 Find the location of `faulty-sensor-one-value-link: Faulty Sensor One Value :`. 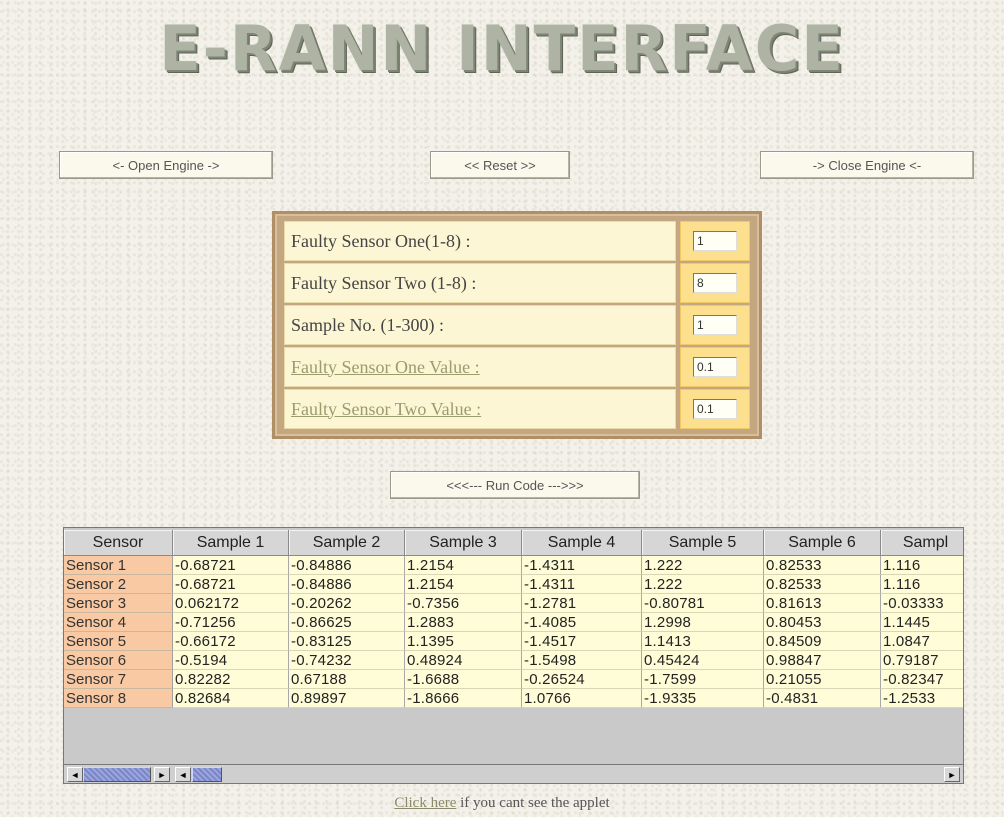

faulty-sensor-one-value-link: Faulty Sensor One Value : is located at coordinates (480, 367).